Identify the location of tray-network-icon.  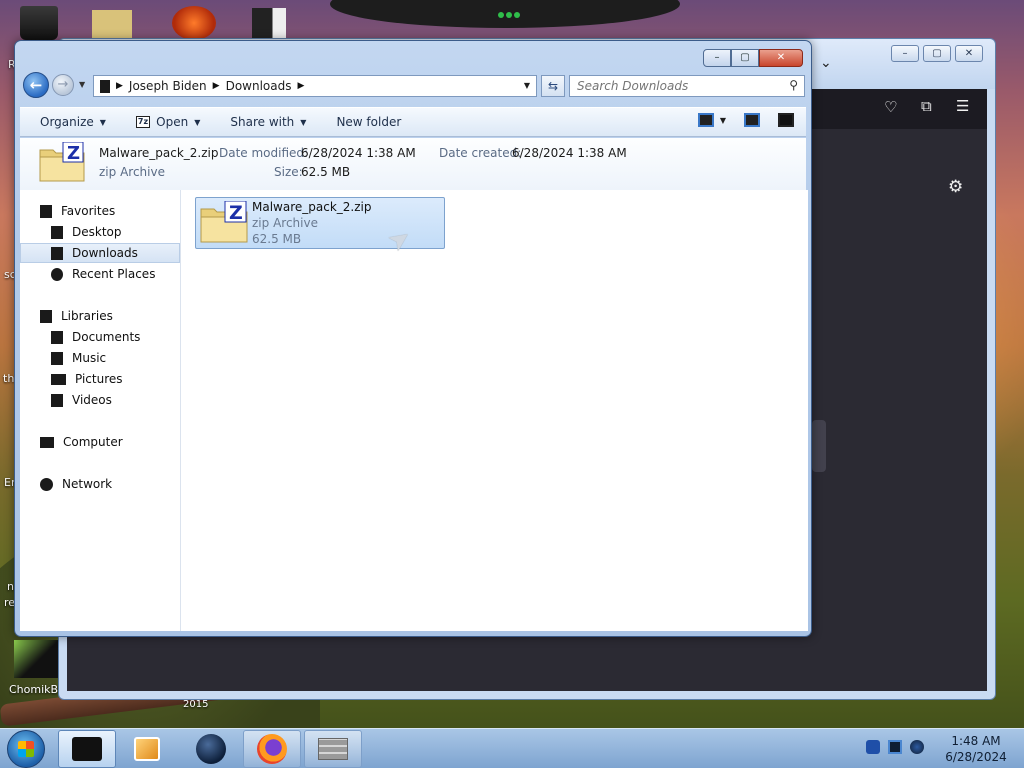
(895, 747).